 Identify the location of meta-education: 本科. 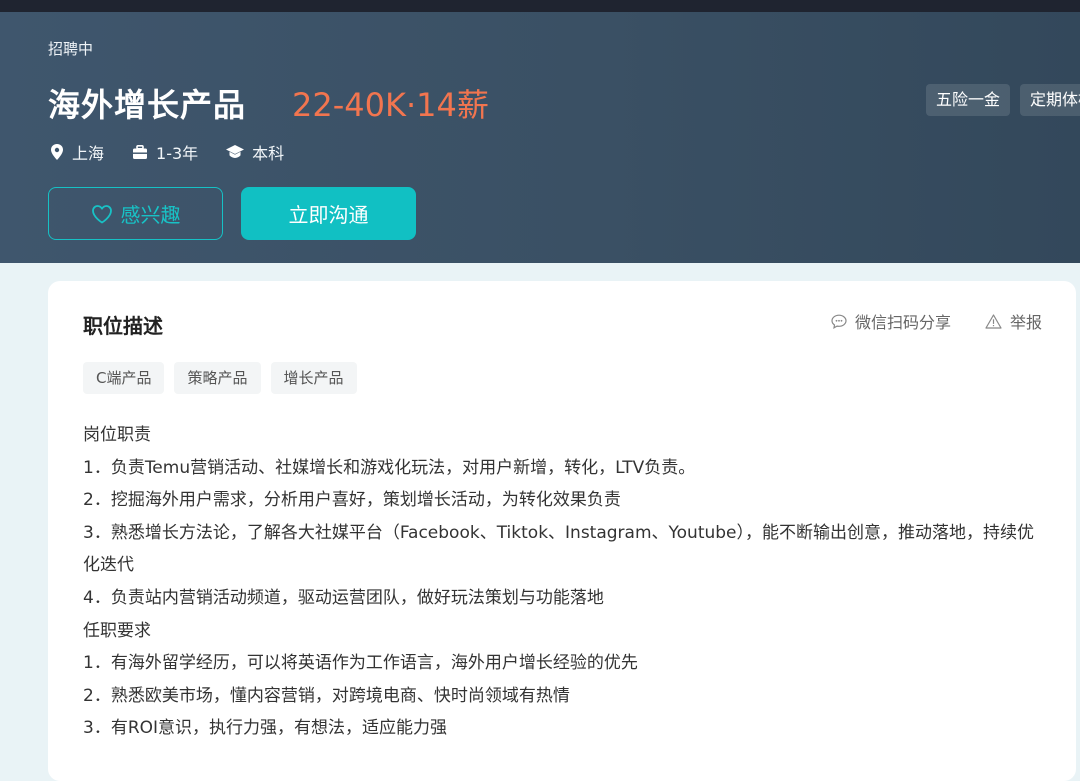
(255, 152).